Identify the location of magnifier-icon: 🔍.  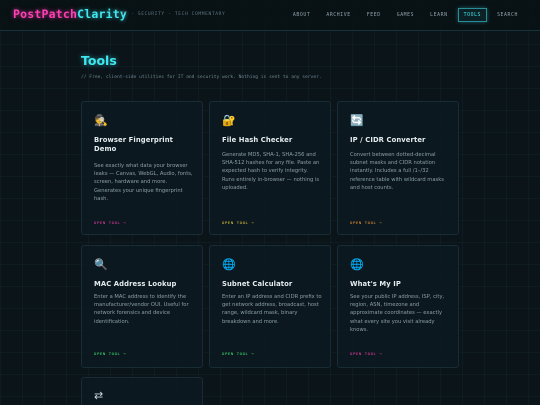
(101, 264).